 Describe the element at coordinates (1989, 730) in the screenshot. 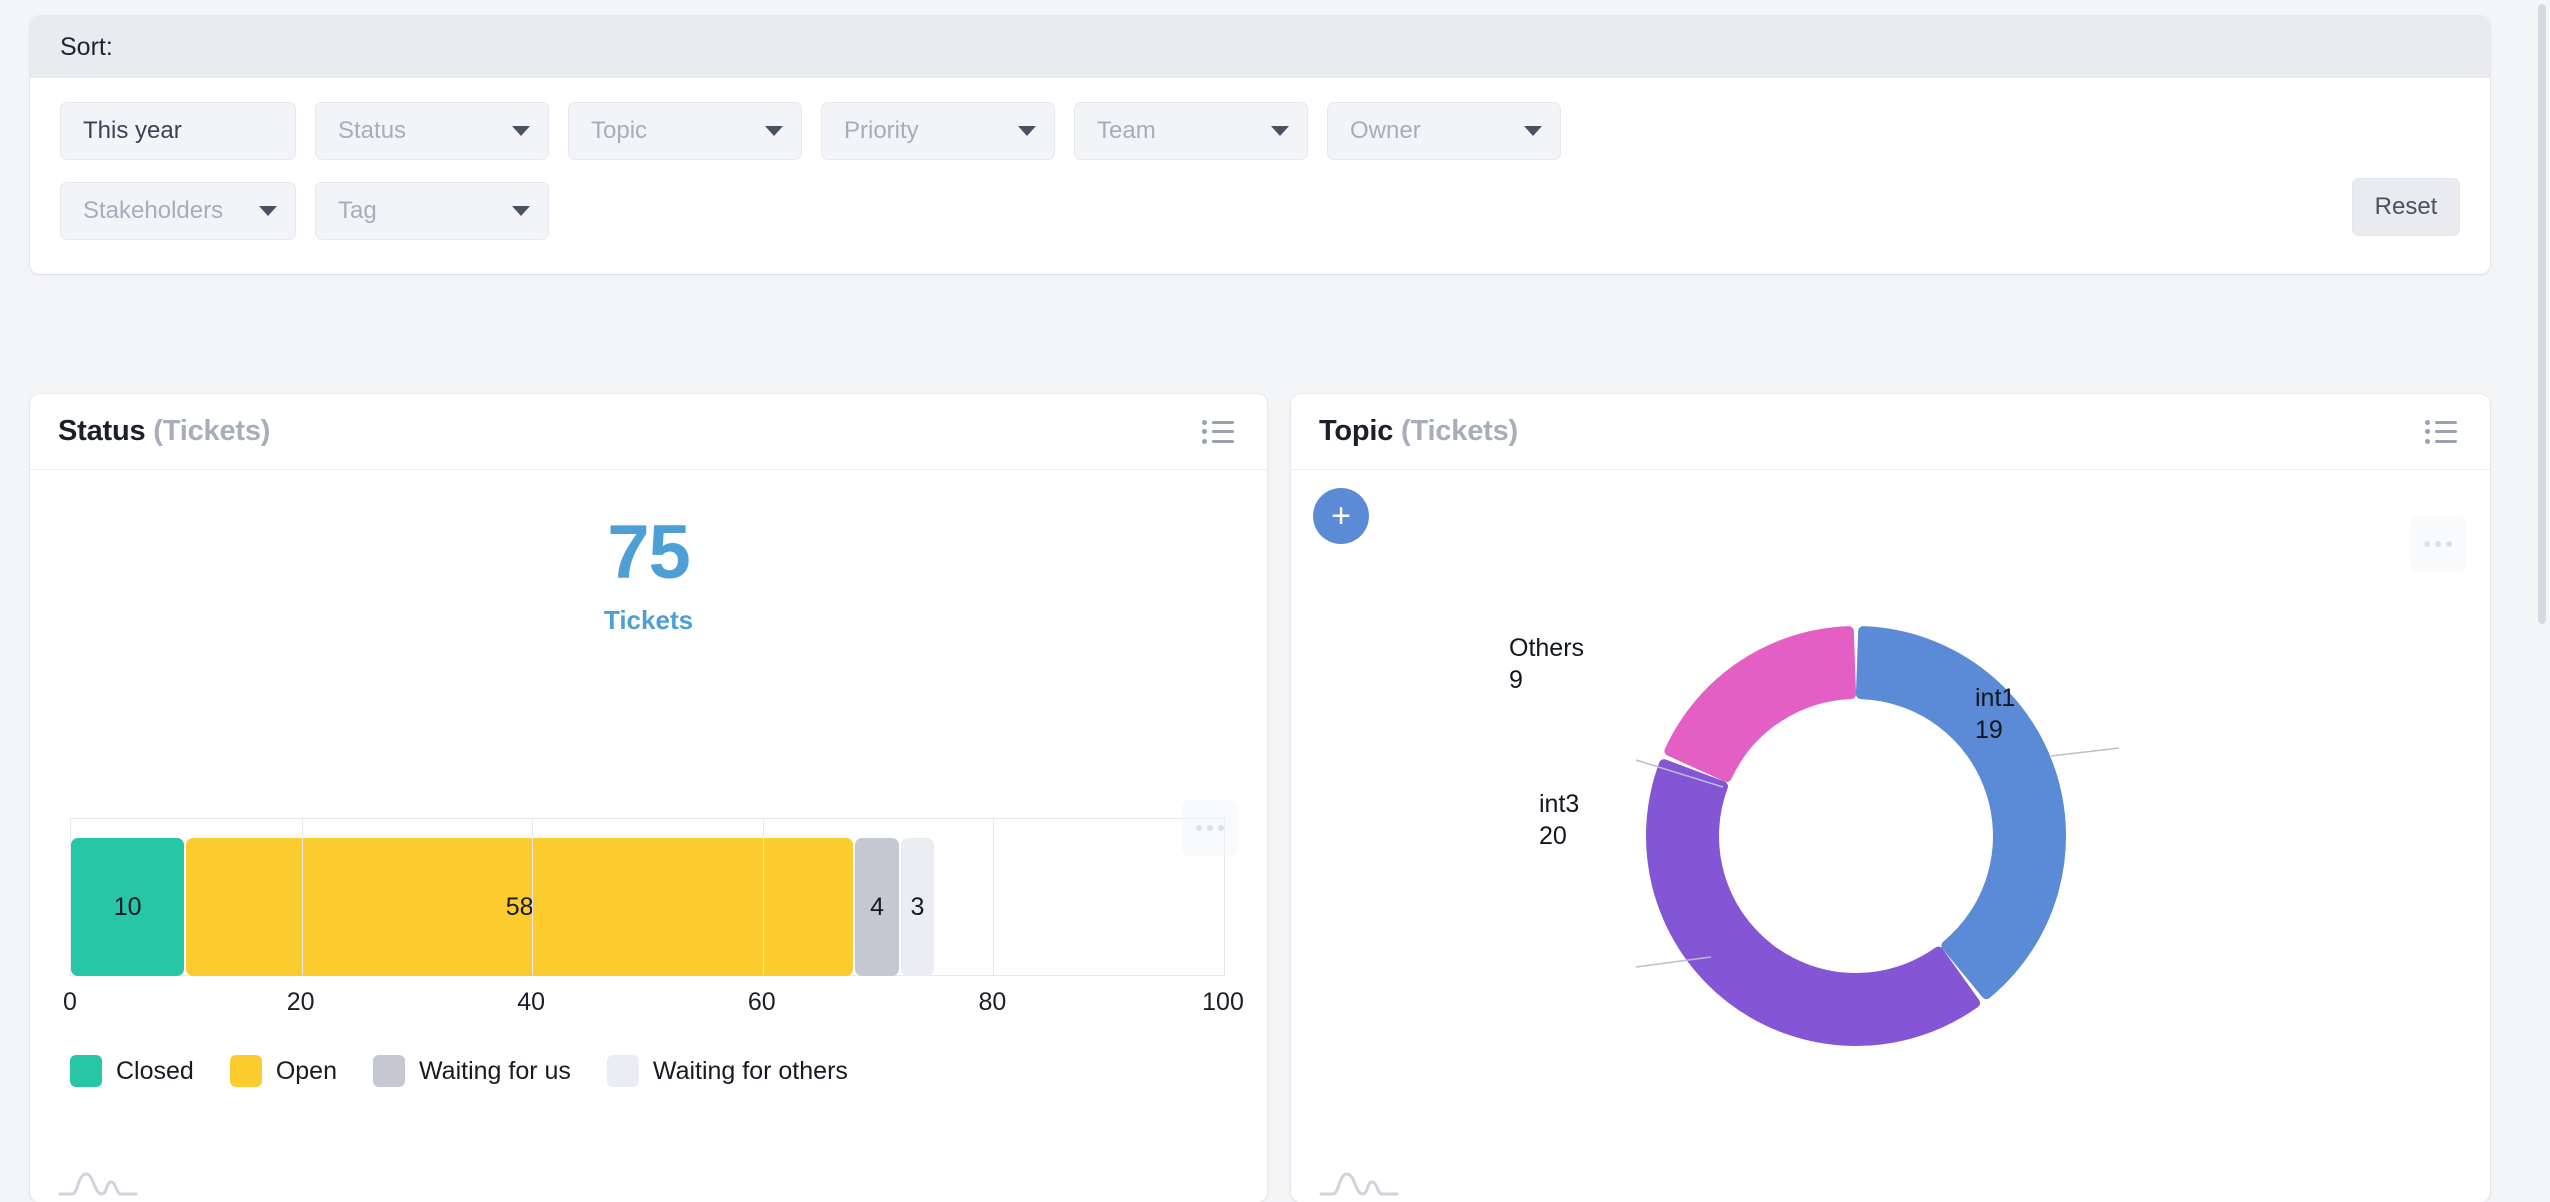

I see `donut-label-int1-value: 19` at that location.